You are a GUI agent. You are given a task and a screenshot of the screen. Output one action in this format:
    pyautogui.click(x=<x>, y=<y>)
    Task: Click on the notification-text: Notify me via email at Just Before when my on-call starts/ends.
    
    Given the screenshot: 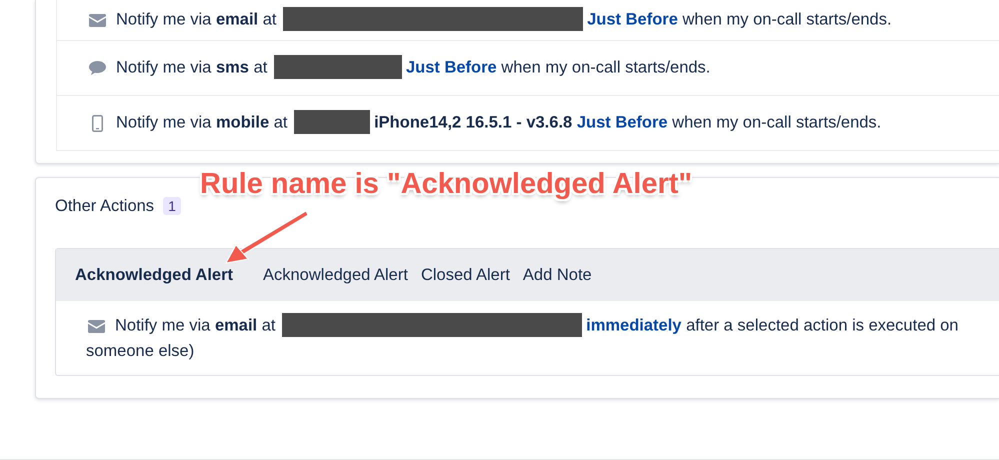 What is the action you would take?
    pyautogui.click(x=504, y=20)
    